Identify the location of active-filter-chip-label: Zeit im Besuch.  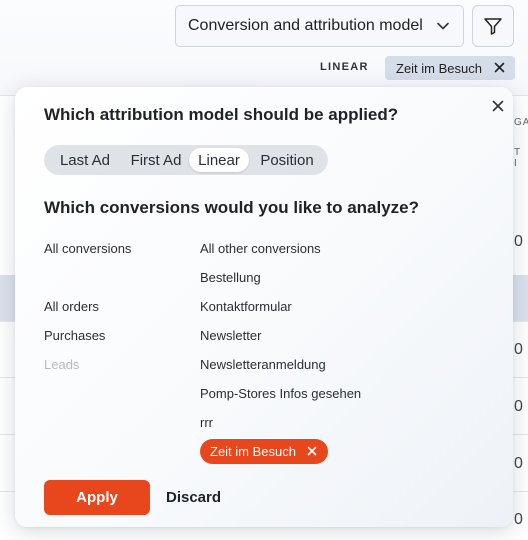
(439, 68).